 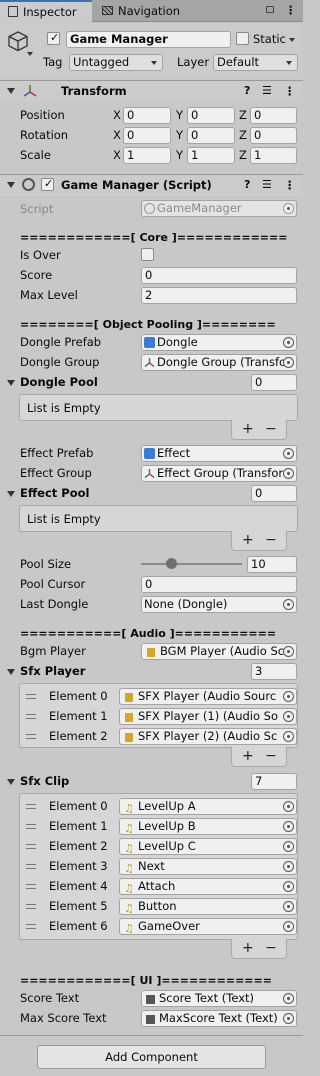 What do you see at coordinates (172, 563) in the screenshot?
I see `pool-size-slider-thumb` at bounding box center [172, 563].